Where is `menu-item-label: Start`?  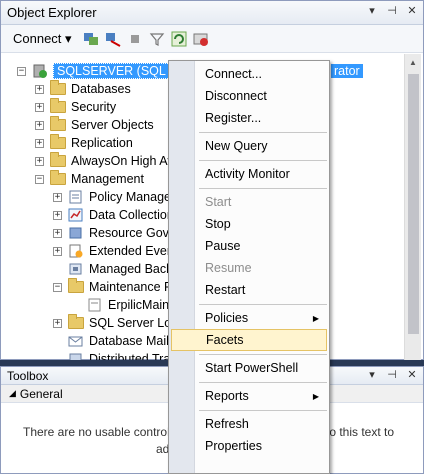
menu-item-label: Start is located at coordinates (218, 202).